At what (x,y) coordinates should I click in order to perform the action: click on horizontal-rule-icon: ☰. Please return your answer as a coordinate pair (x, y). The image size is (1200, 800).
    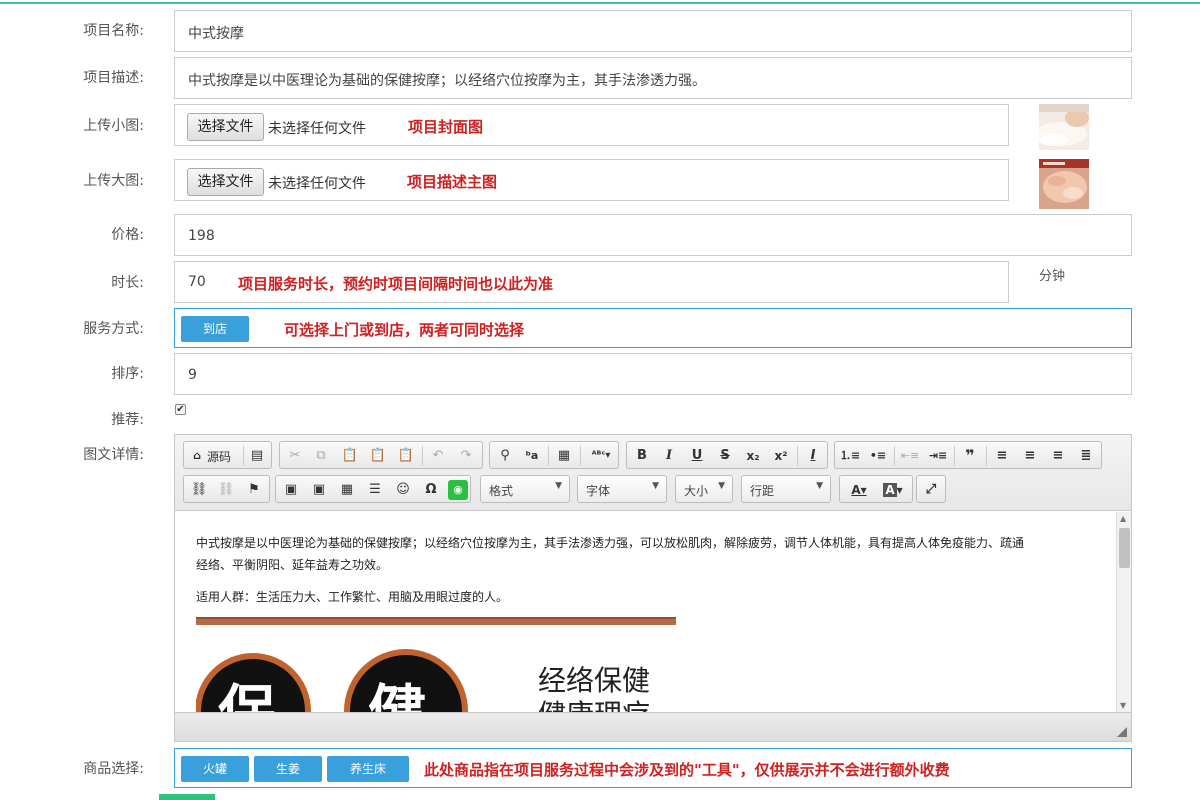
    Looking at the image, I should click on (375, 490).